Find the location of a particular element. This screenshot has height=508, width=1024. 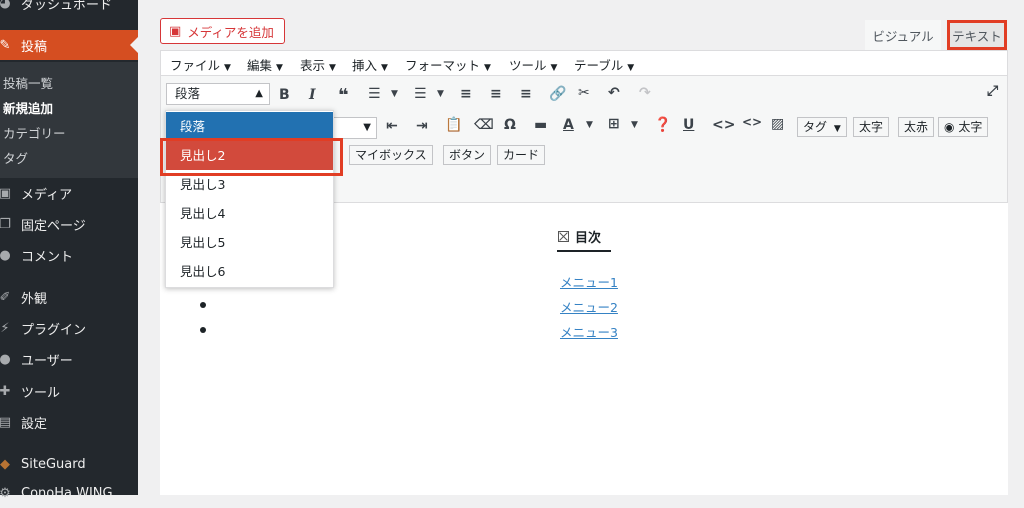

toc-title: 目次 is located at coordinates (579, 236).